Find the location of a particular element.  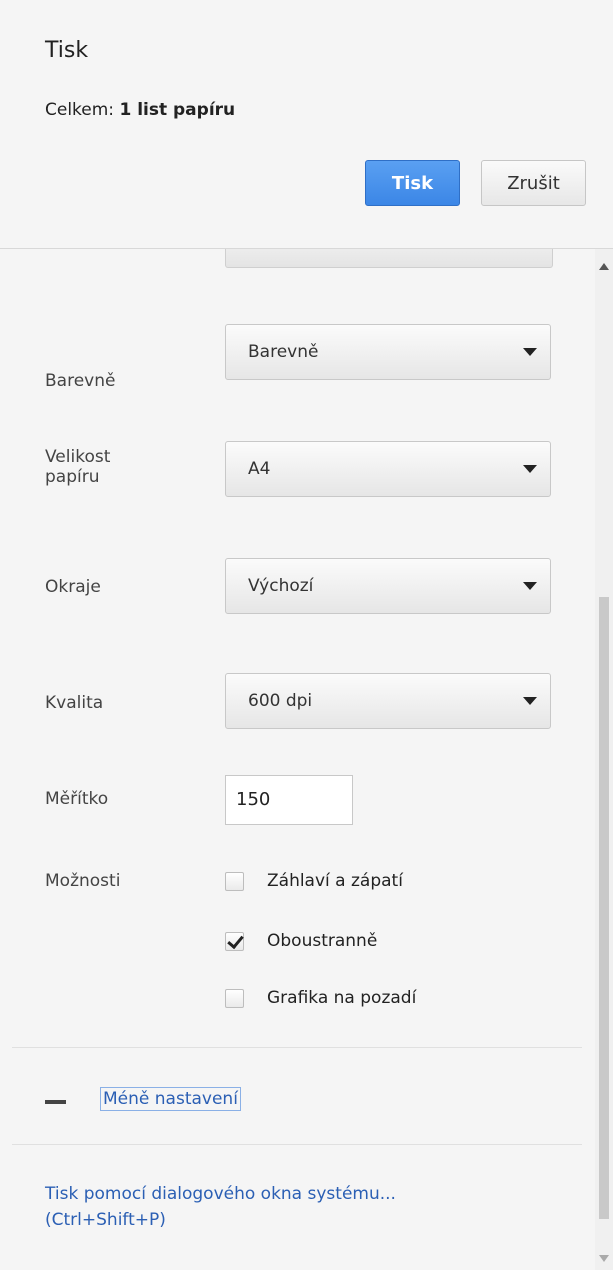

partially-visible-select is located at coordinates (389, 258).